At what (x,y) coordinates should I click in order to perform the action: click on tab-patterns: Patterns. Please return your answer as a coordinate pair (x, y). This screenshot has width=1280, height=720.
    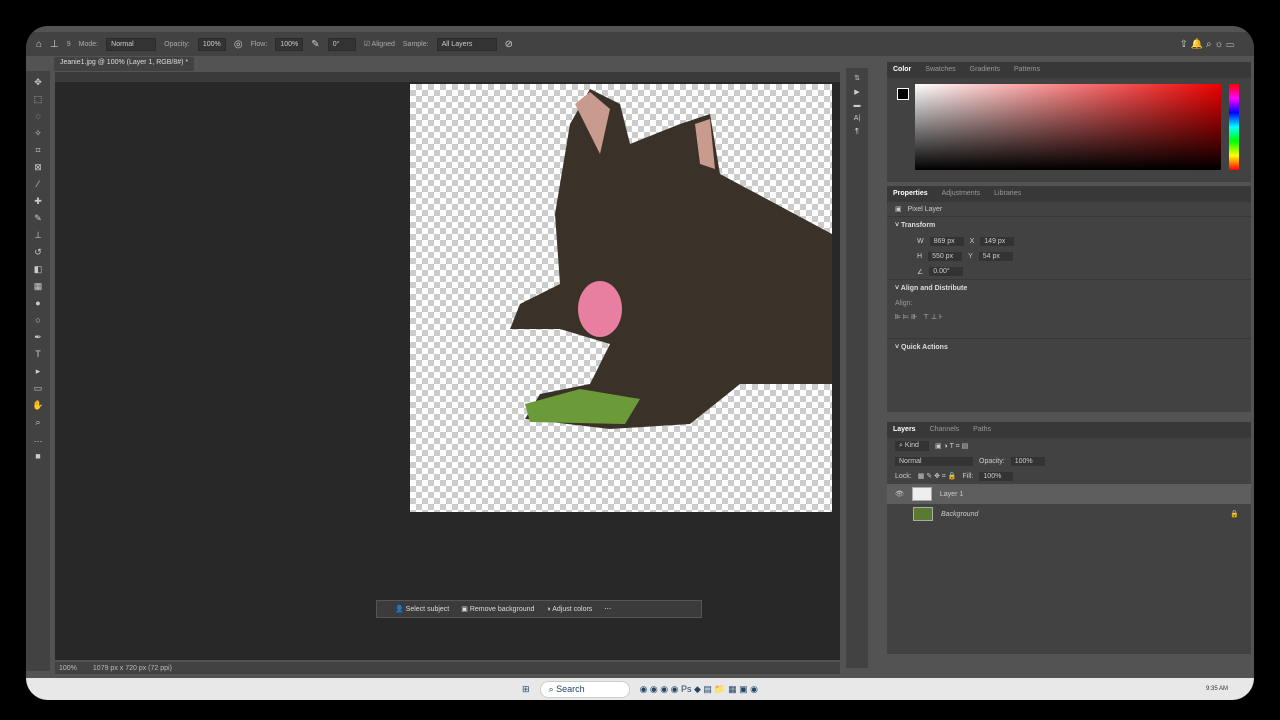
    Looking at the image, I should click on (1027, 70).